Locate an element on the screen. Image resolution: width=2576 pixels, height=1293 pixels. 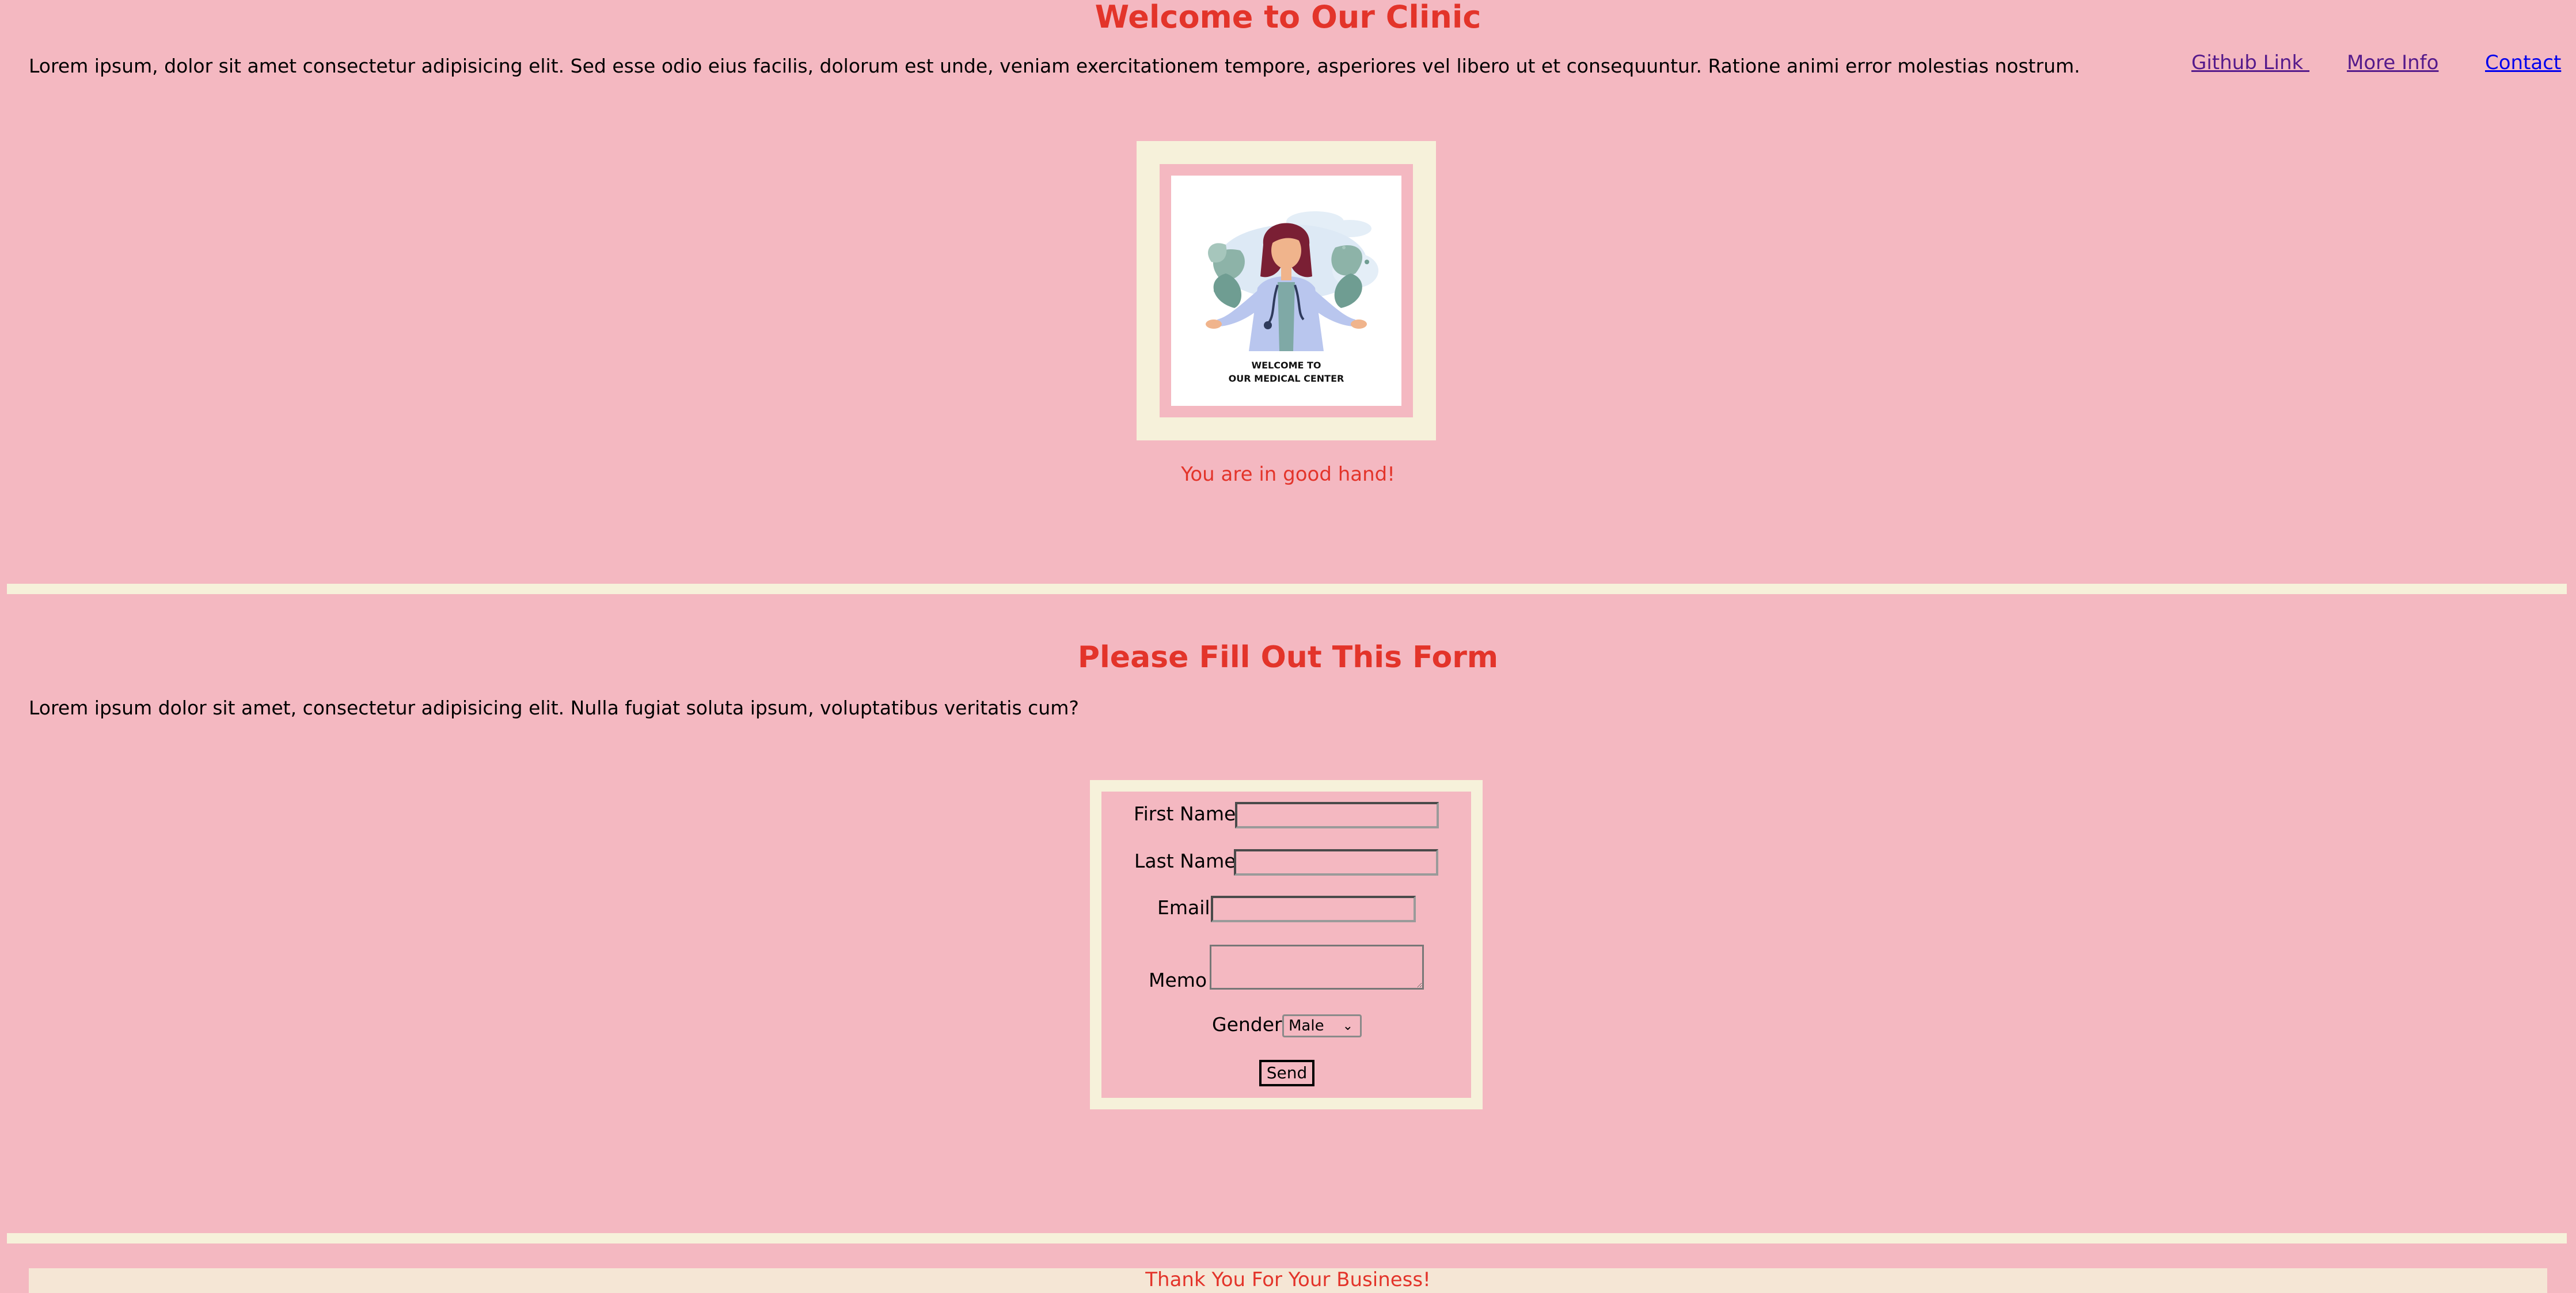
footer-divider is located at coordinates (1287, 1238).